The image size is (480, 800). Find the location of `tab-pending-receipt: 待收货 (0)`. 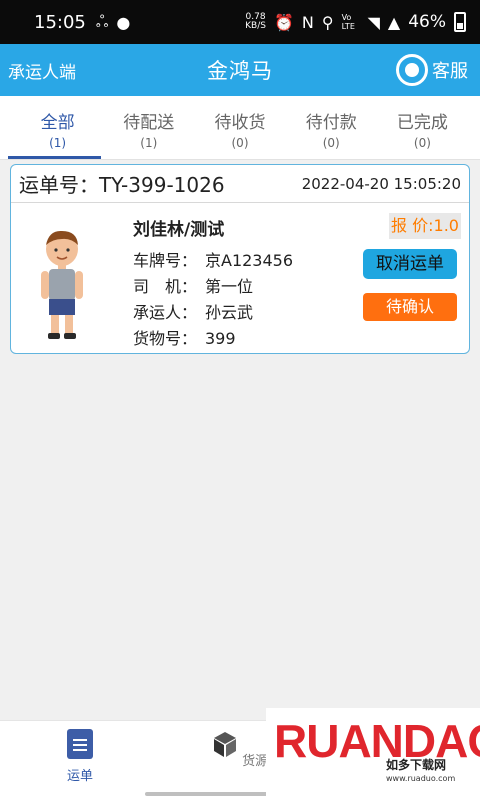

tab-pending-receipt: 待收货 (0) is located at coordinates (239, 127).